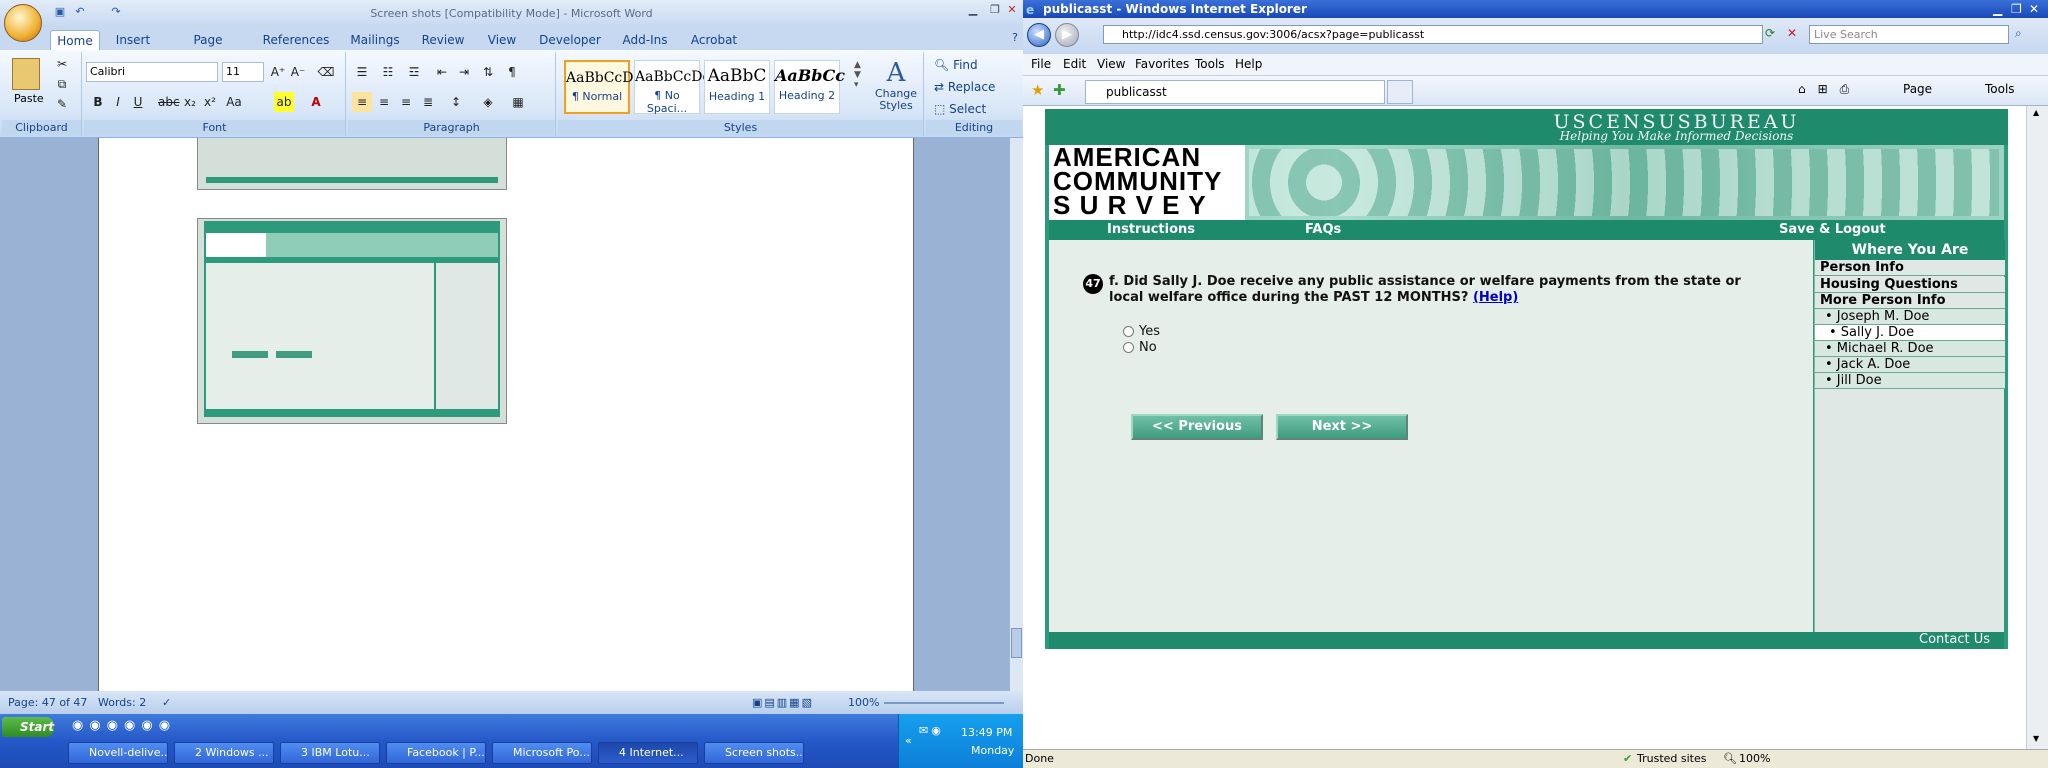 This screenshot has height=768, width=2048. What do you see at coordinates (986, 732) in the screenshot?
I see `clock-time: 13:49 PM` at bounding box center [986, 732].